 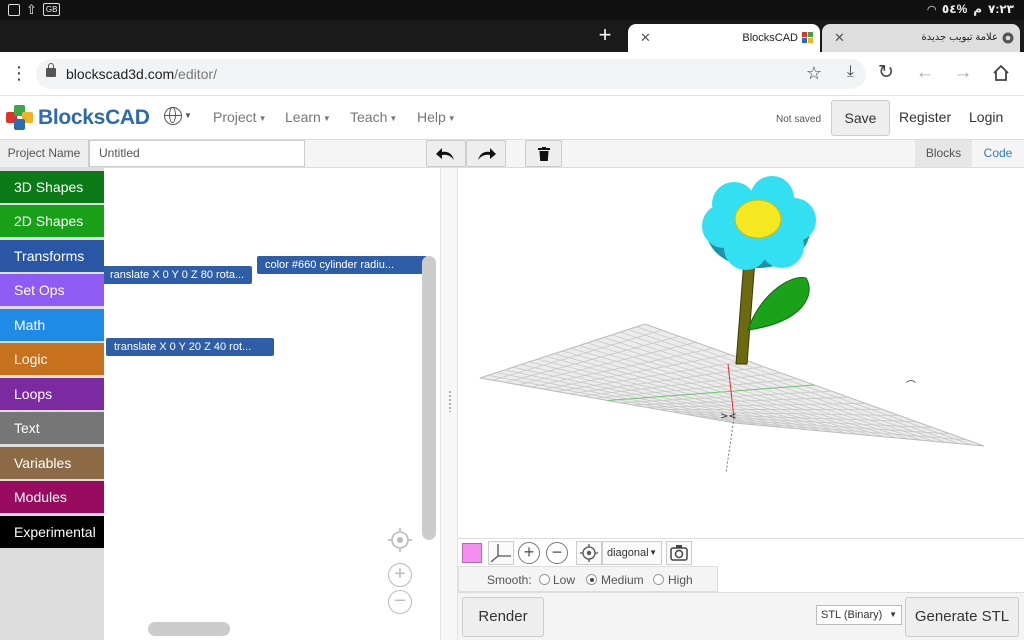 I want to click on bookmark-star-icon: ☆, so click(x=814, y=73).